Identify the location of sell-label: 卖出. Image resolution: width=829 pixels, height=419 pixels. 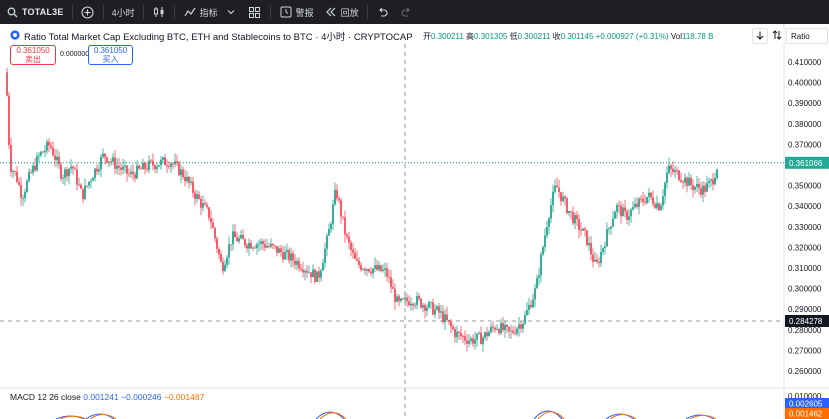
(33, 59).